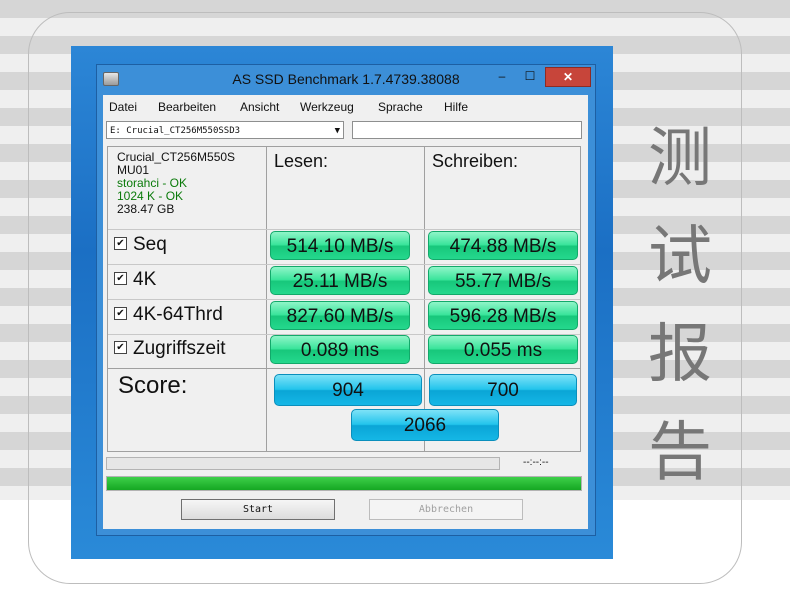  I want to click on side-caption: 测 试 报 告, so click(680, 306).